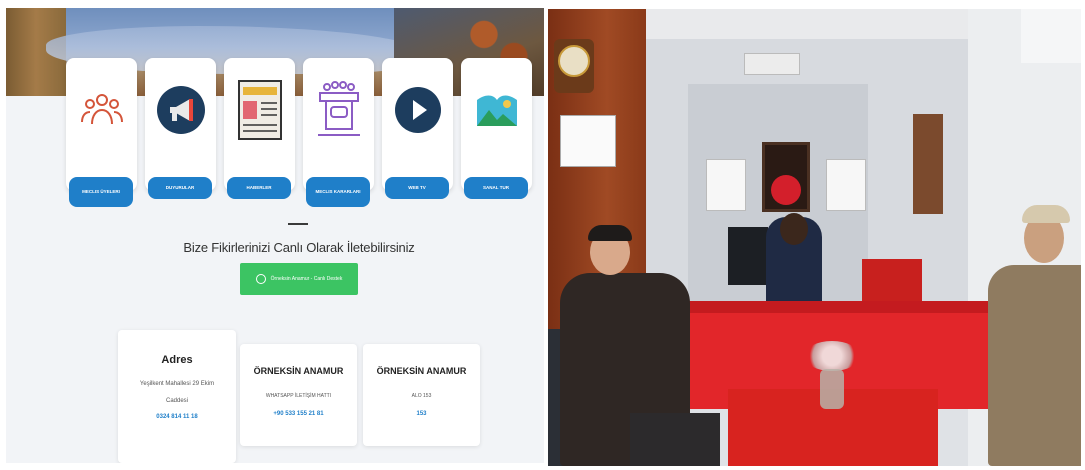  I want to click on service-label: Haberler, so click(259, 188).